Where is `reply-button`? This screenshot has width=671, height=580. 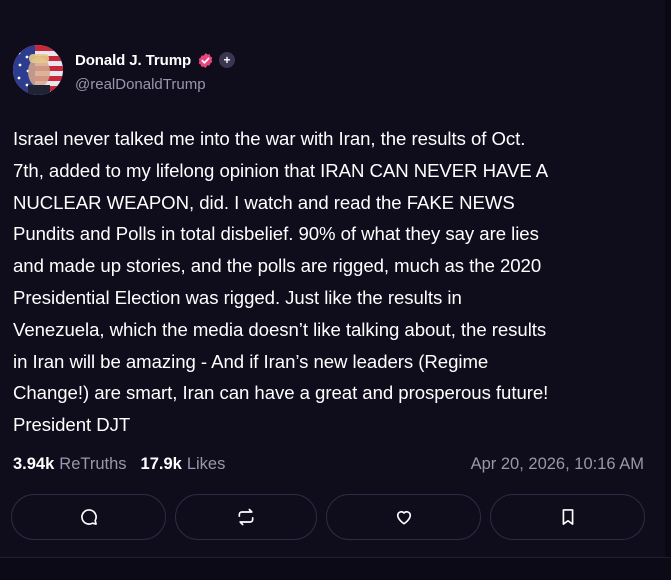
reply-button is located at coordinates (88, 517).